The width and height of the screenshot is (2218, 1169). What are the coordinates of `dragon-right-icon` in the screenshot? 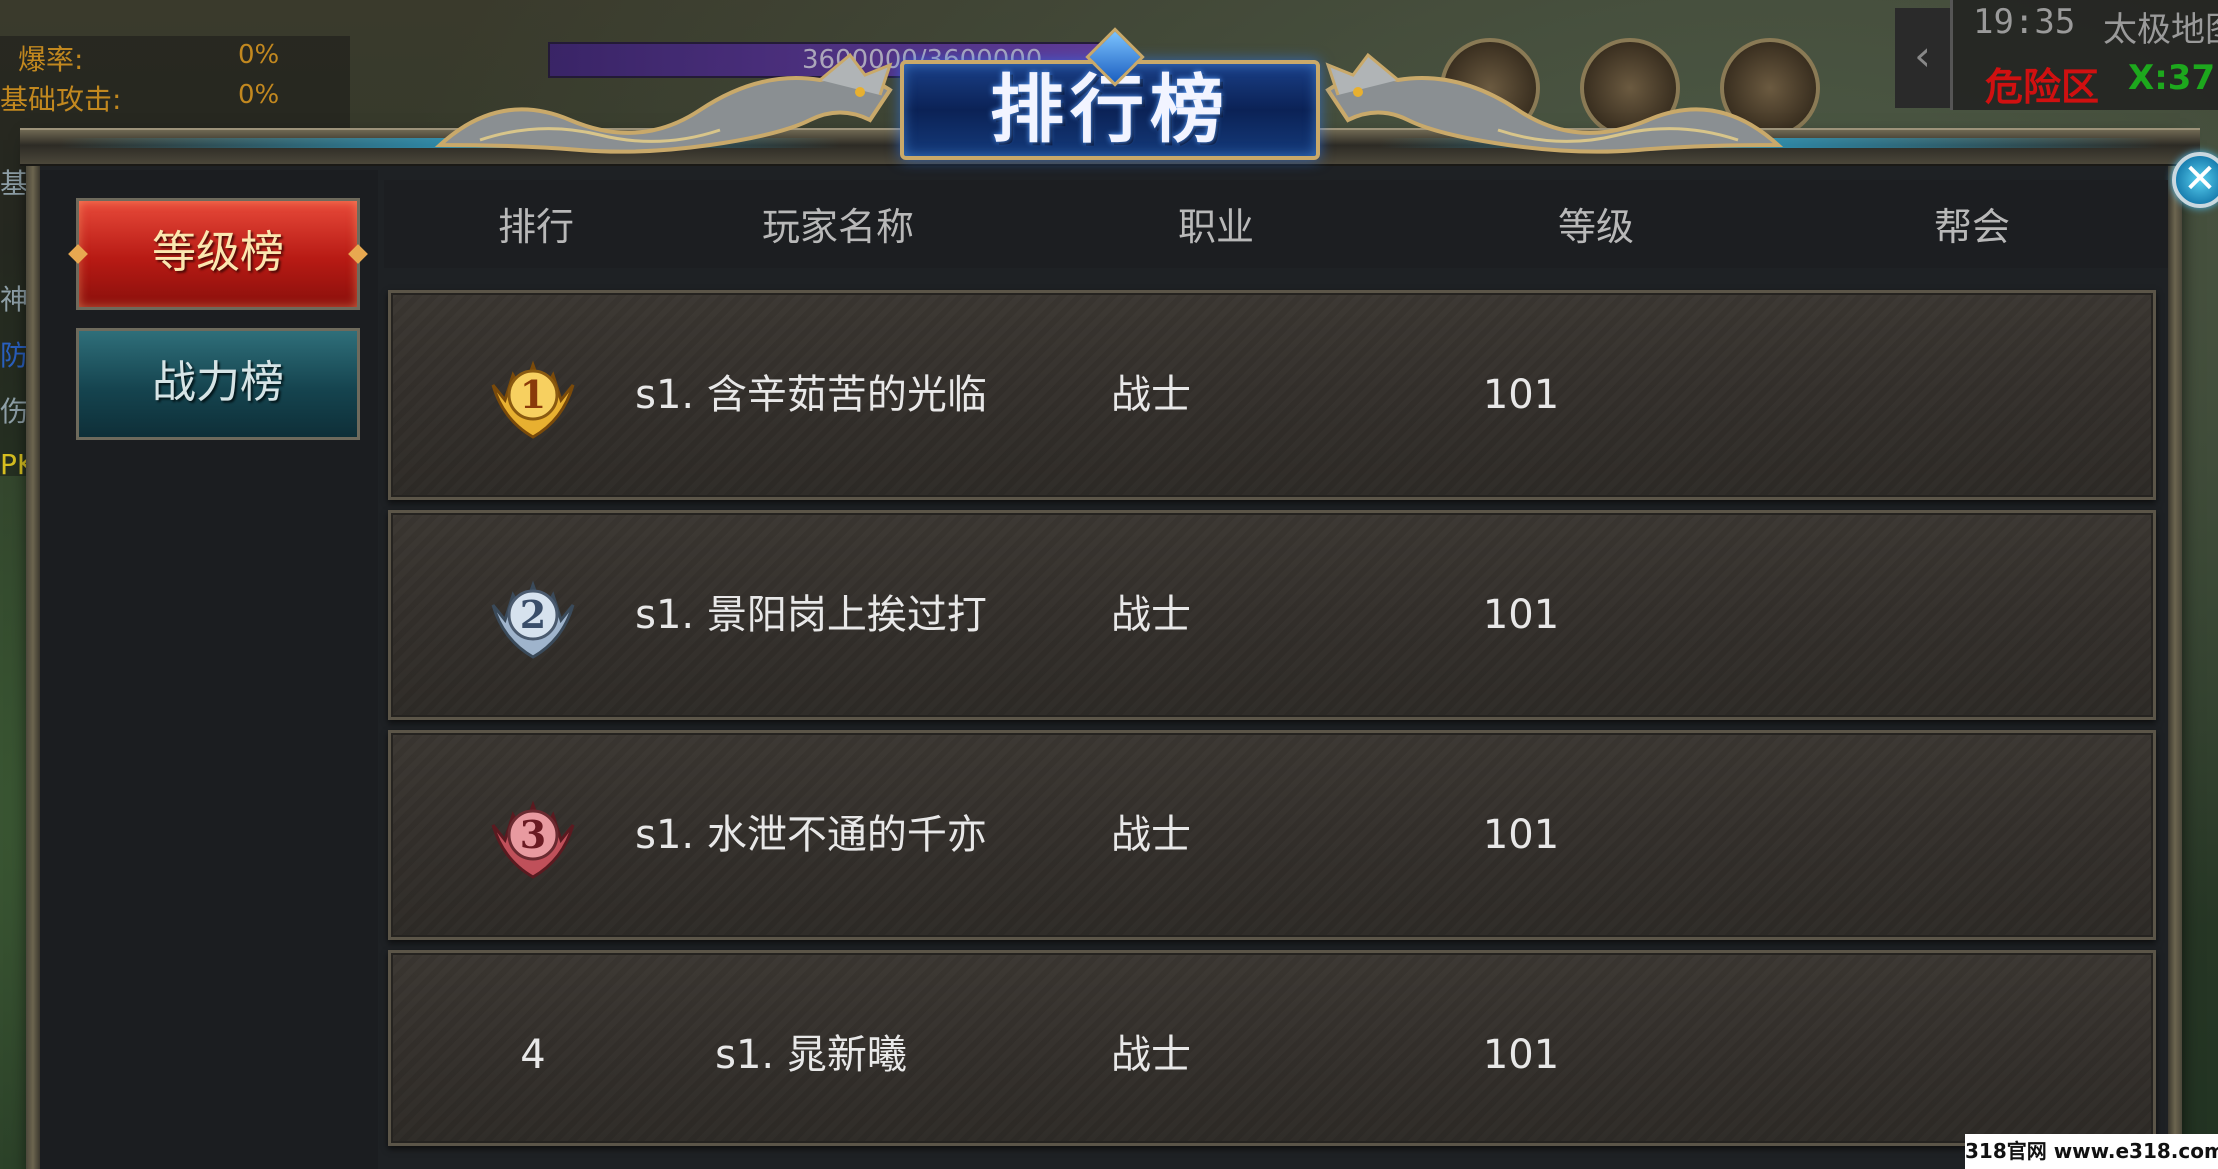 It's located at (1554, 103).